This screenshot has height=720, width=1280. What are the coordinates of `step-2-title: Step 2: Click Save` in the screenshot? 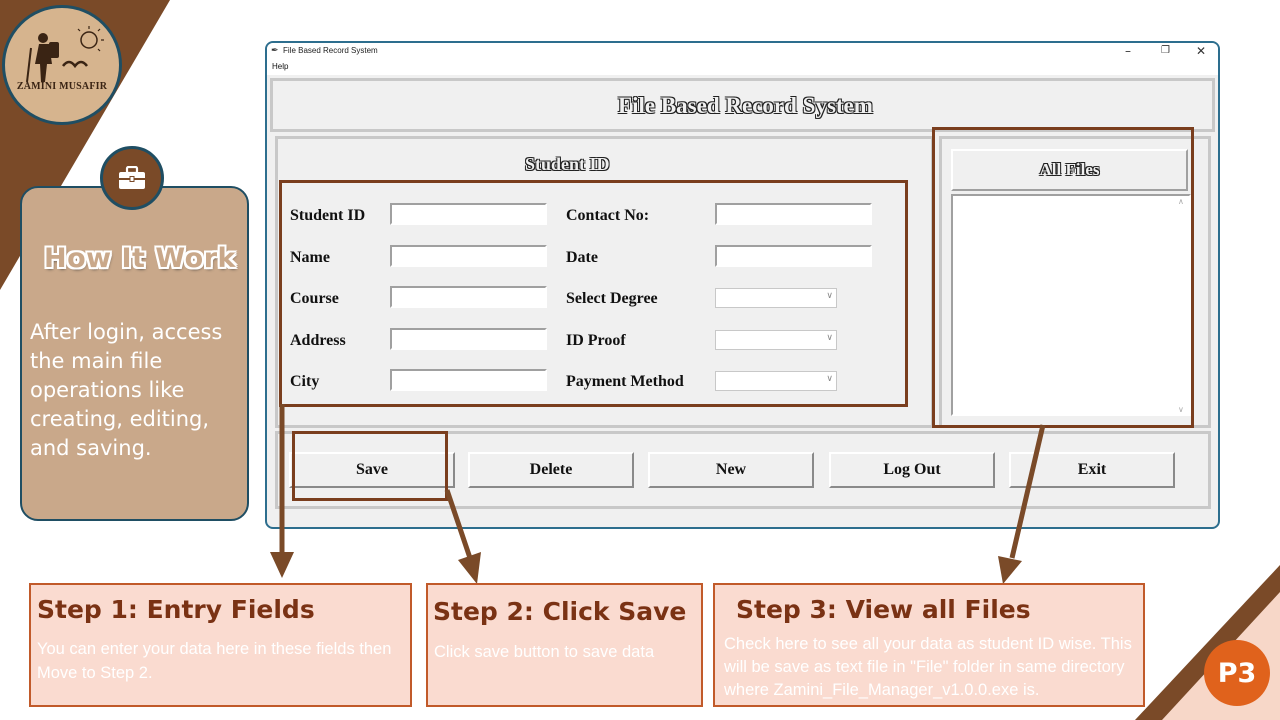 It's located at (560, 611).